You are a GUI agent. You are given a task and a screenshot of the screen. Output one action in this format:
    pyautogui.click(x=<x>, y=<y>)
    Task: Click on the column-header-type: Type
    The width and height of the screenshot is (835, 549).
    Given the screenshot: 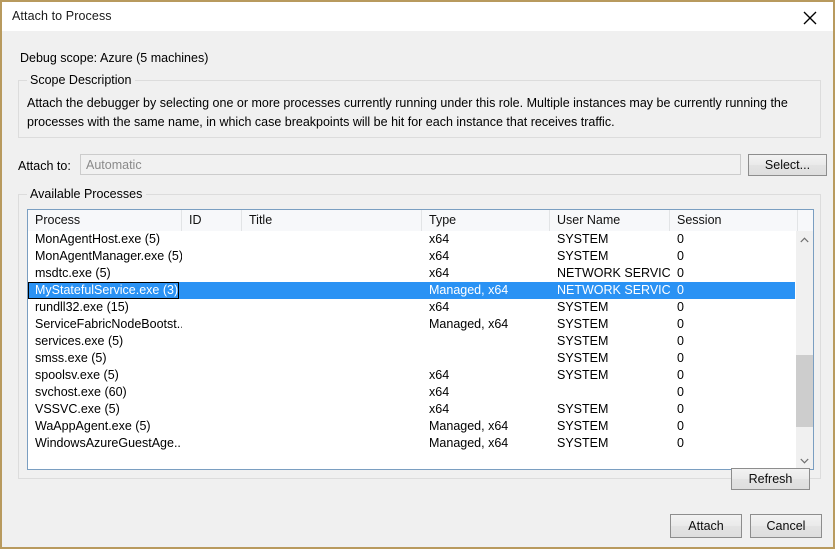 What is the action you would take?
    pyautogui.click(x=486, y=220)
    